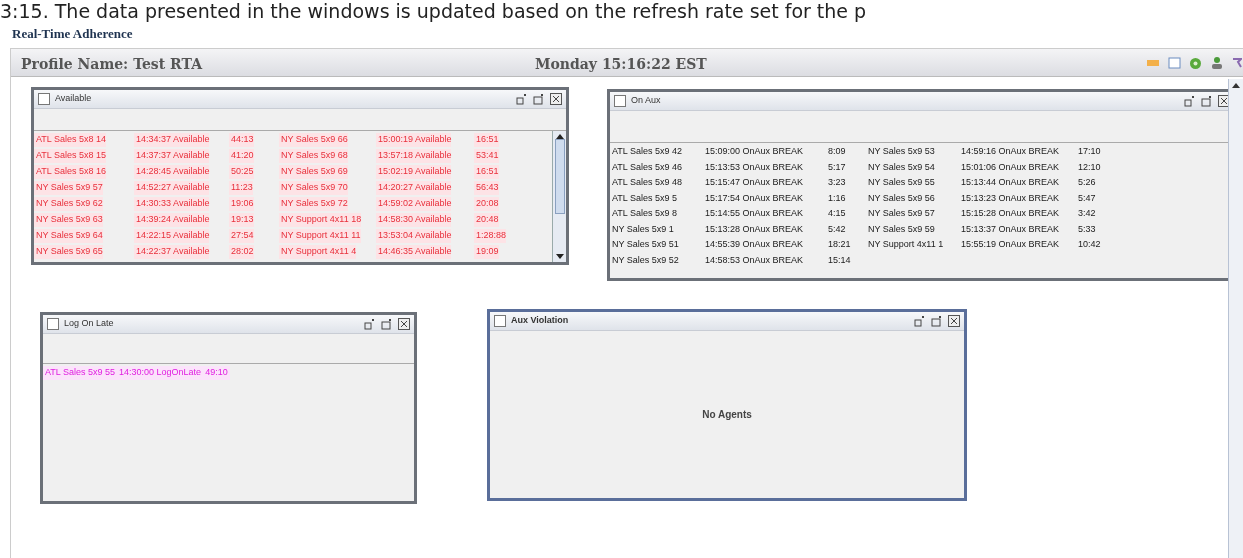 The width and height of the screenshot is (1243, 558). What do you see at coordinates (241, 252) in the screenshot?
I see `duration-text: 28:02` at bounding box center [241, 252].